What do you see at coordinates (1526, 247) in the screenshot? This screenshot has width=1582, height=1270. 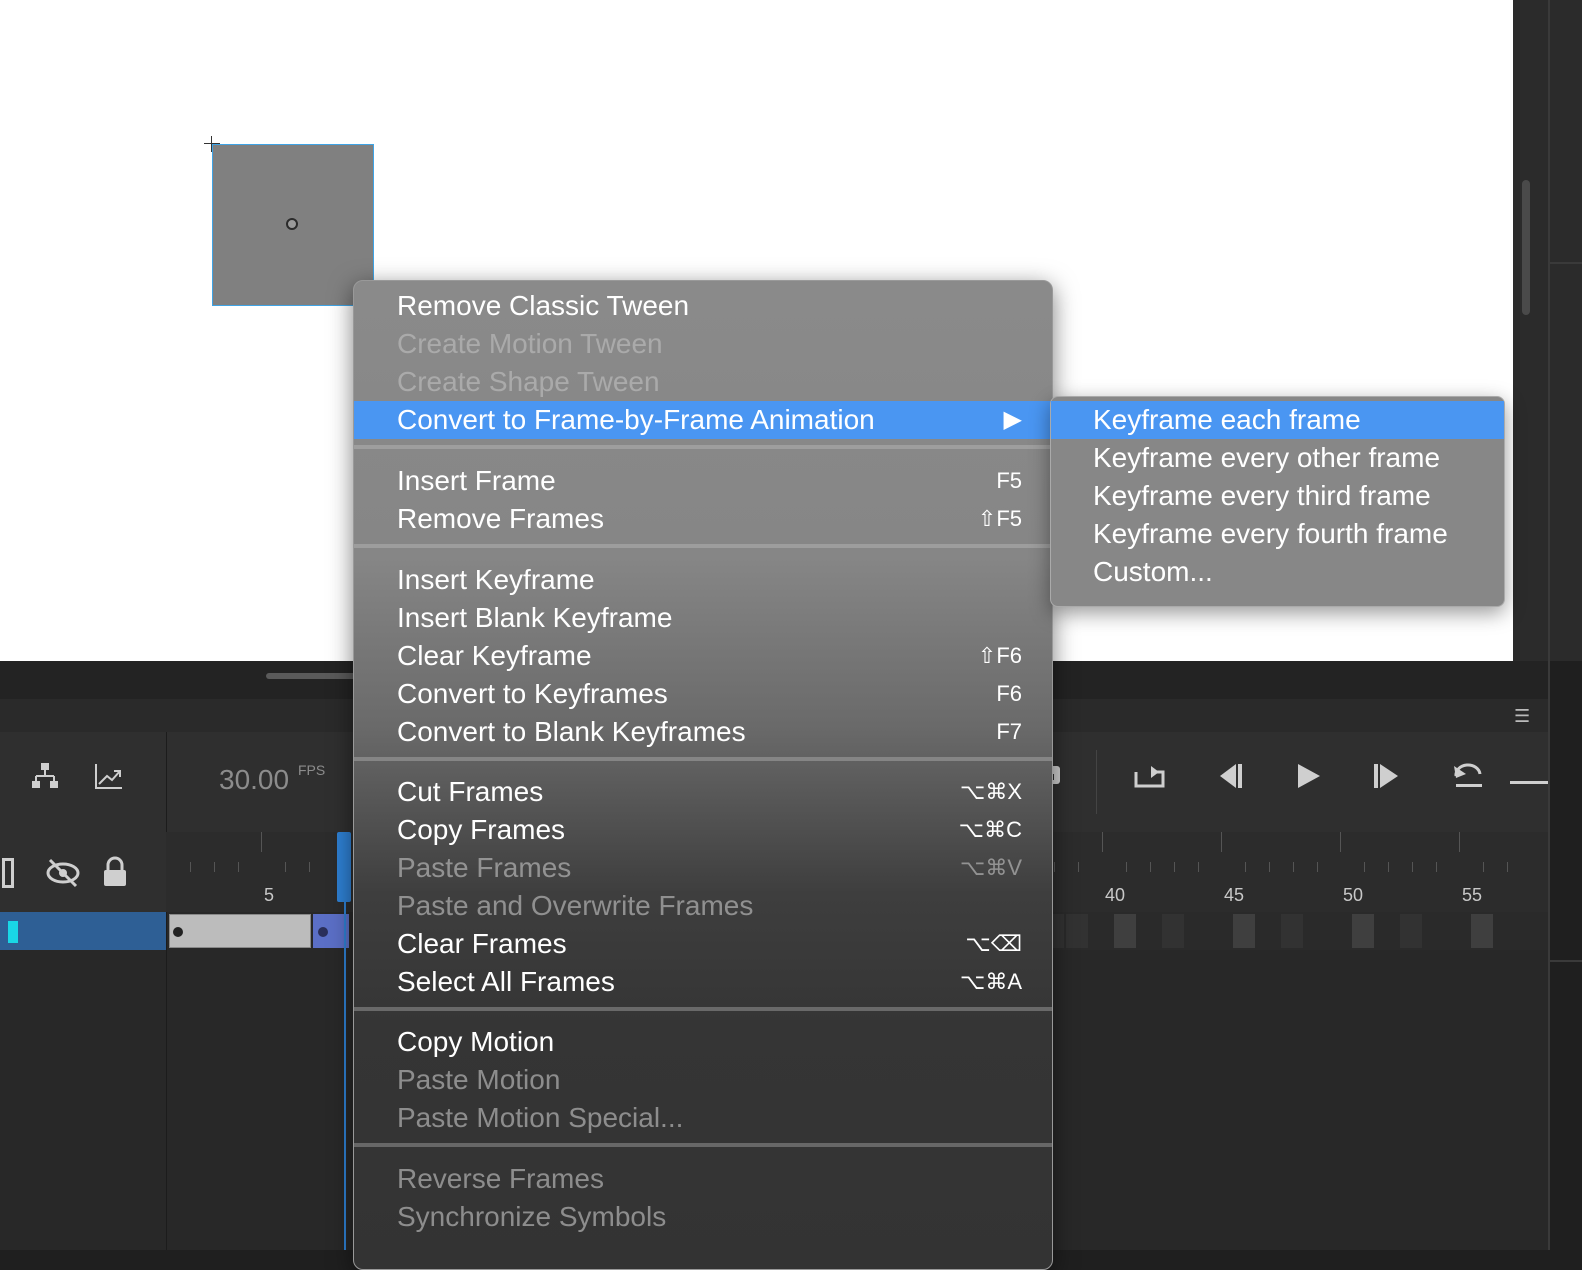 I see `stage-scrollbar` at bounding box center [1526, 247].